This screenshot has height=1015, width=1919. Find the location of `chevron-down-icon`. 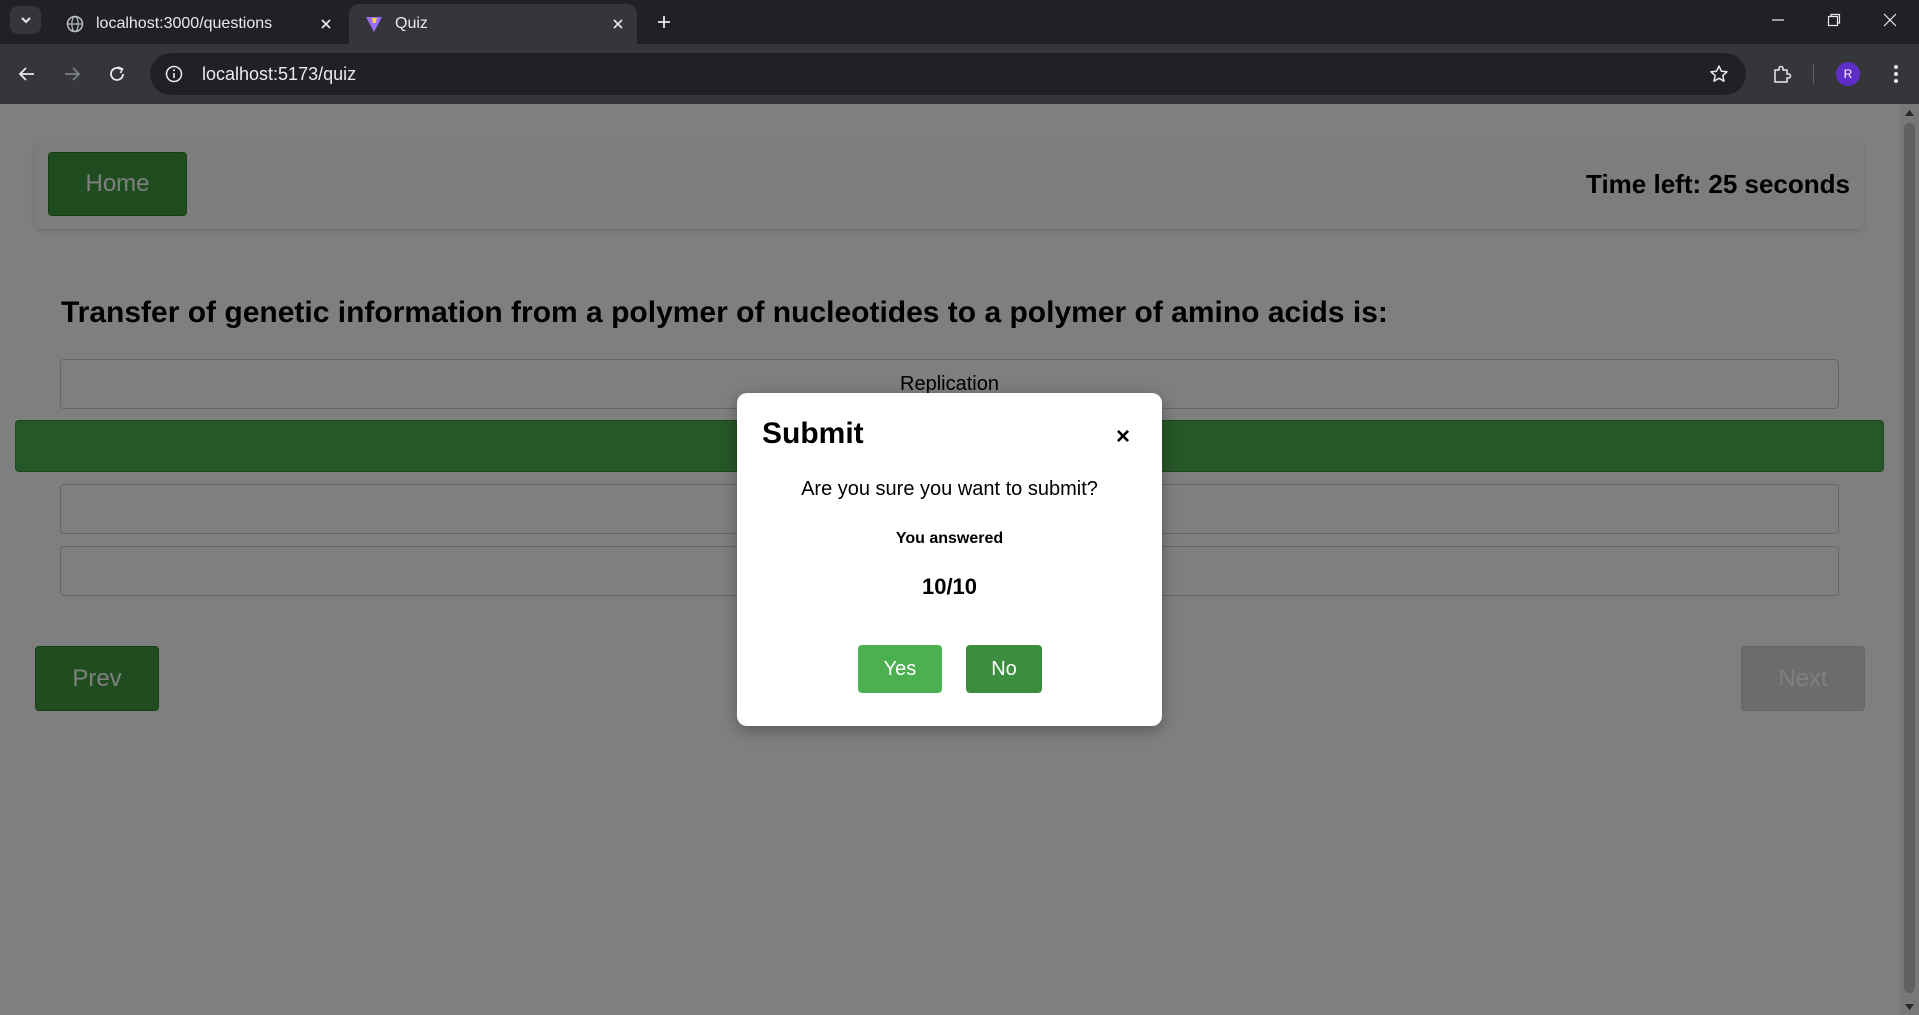

chevron-down-icon is located at coordinates (25, 20).